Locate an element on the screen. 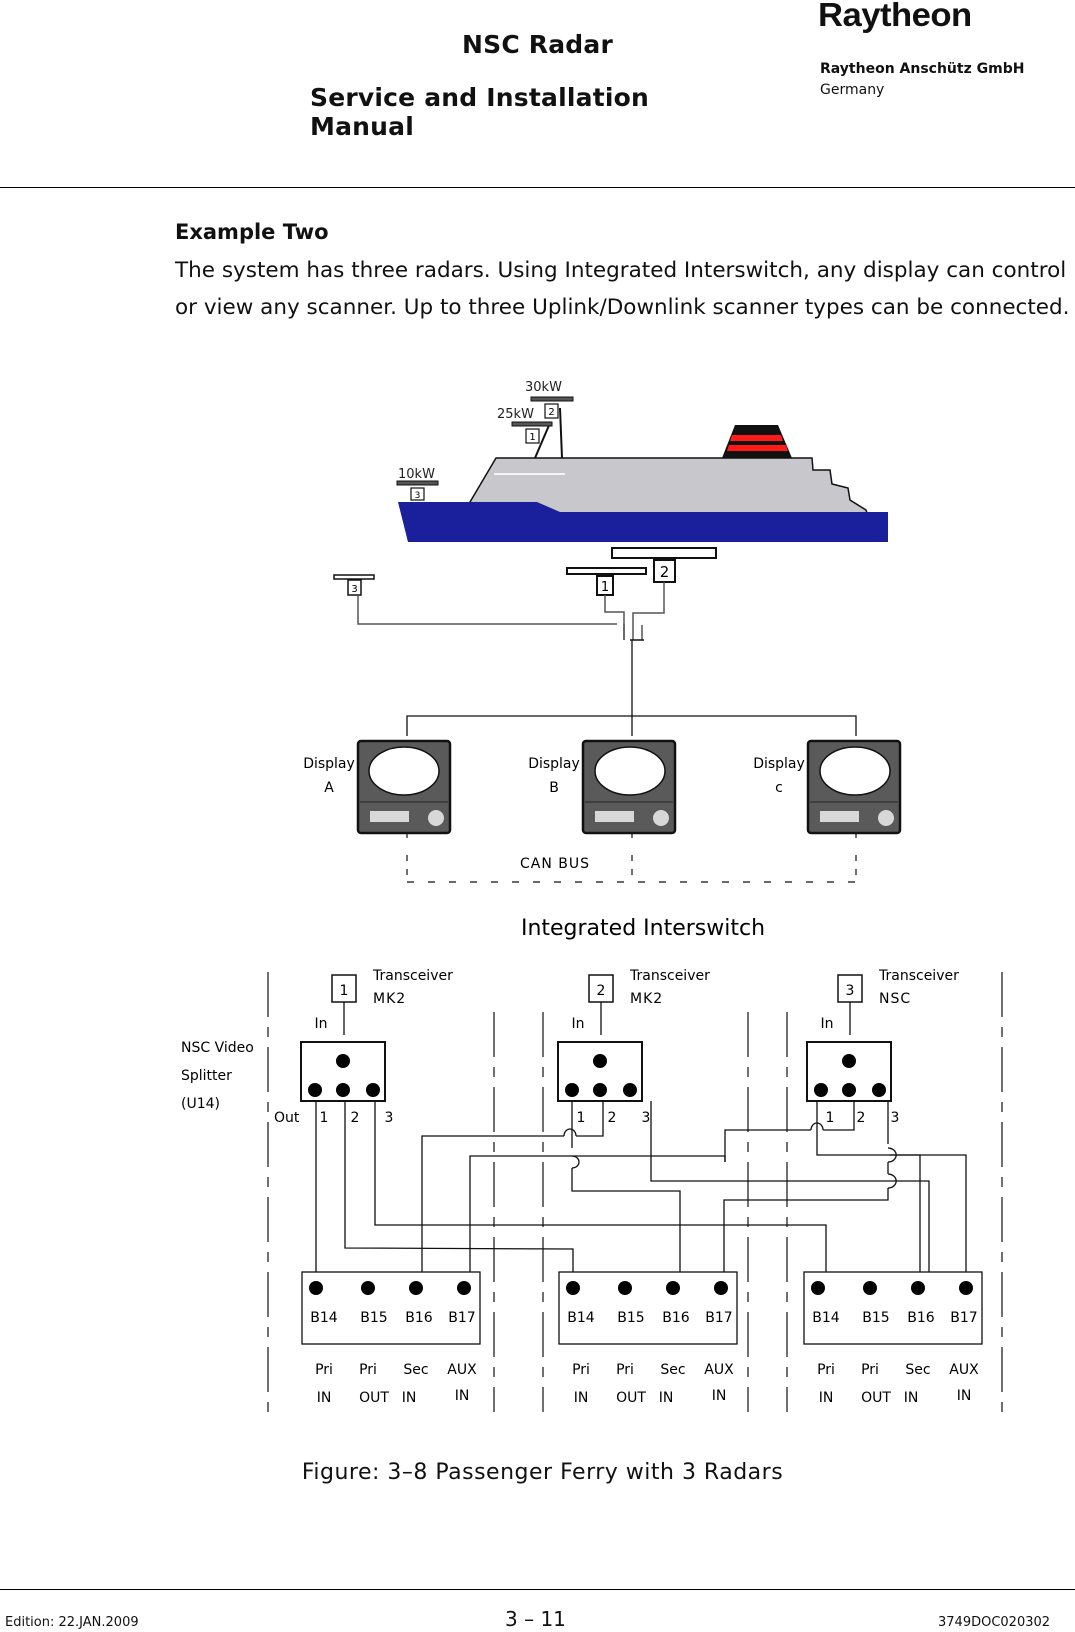  scanner-power-label: 10kW is located at coordinates (416, 474).